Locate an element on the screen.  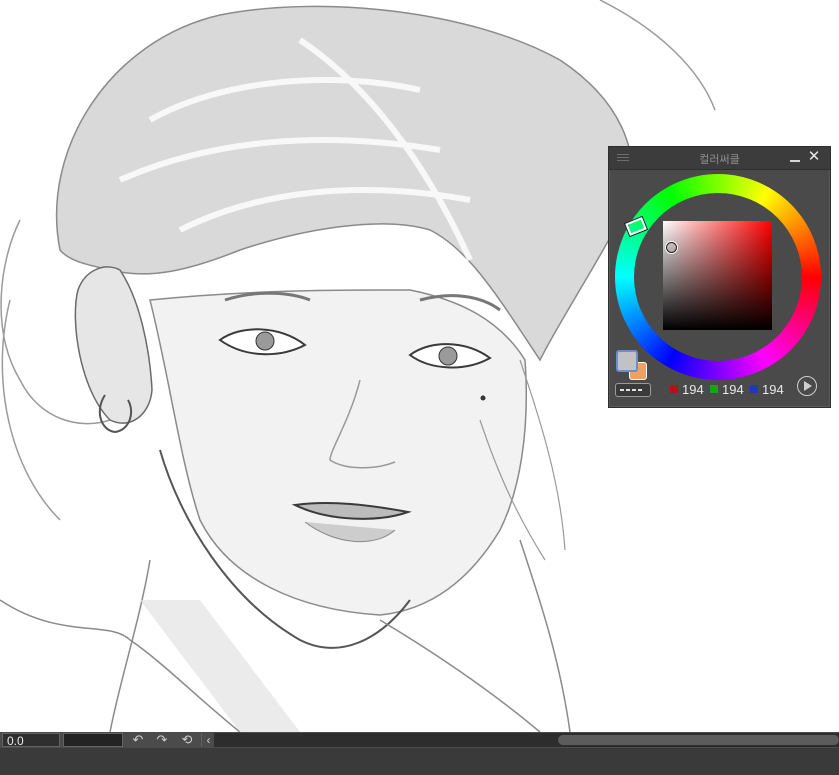
rotation-input: 0.0 is located at coordinates (31, 740).